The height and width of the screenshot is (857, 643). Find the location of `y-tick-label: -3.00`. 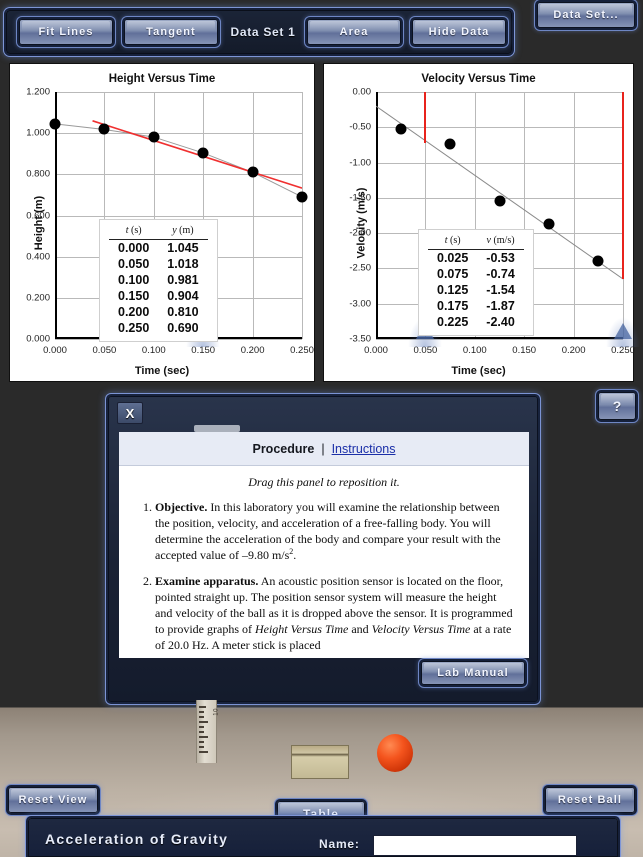

y-tick-label: -3.00 is located at coordinates (360, 304).